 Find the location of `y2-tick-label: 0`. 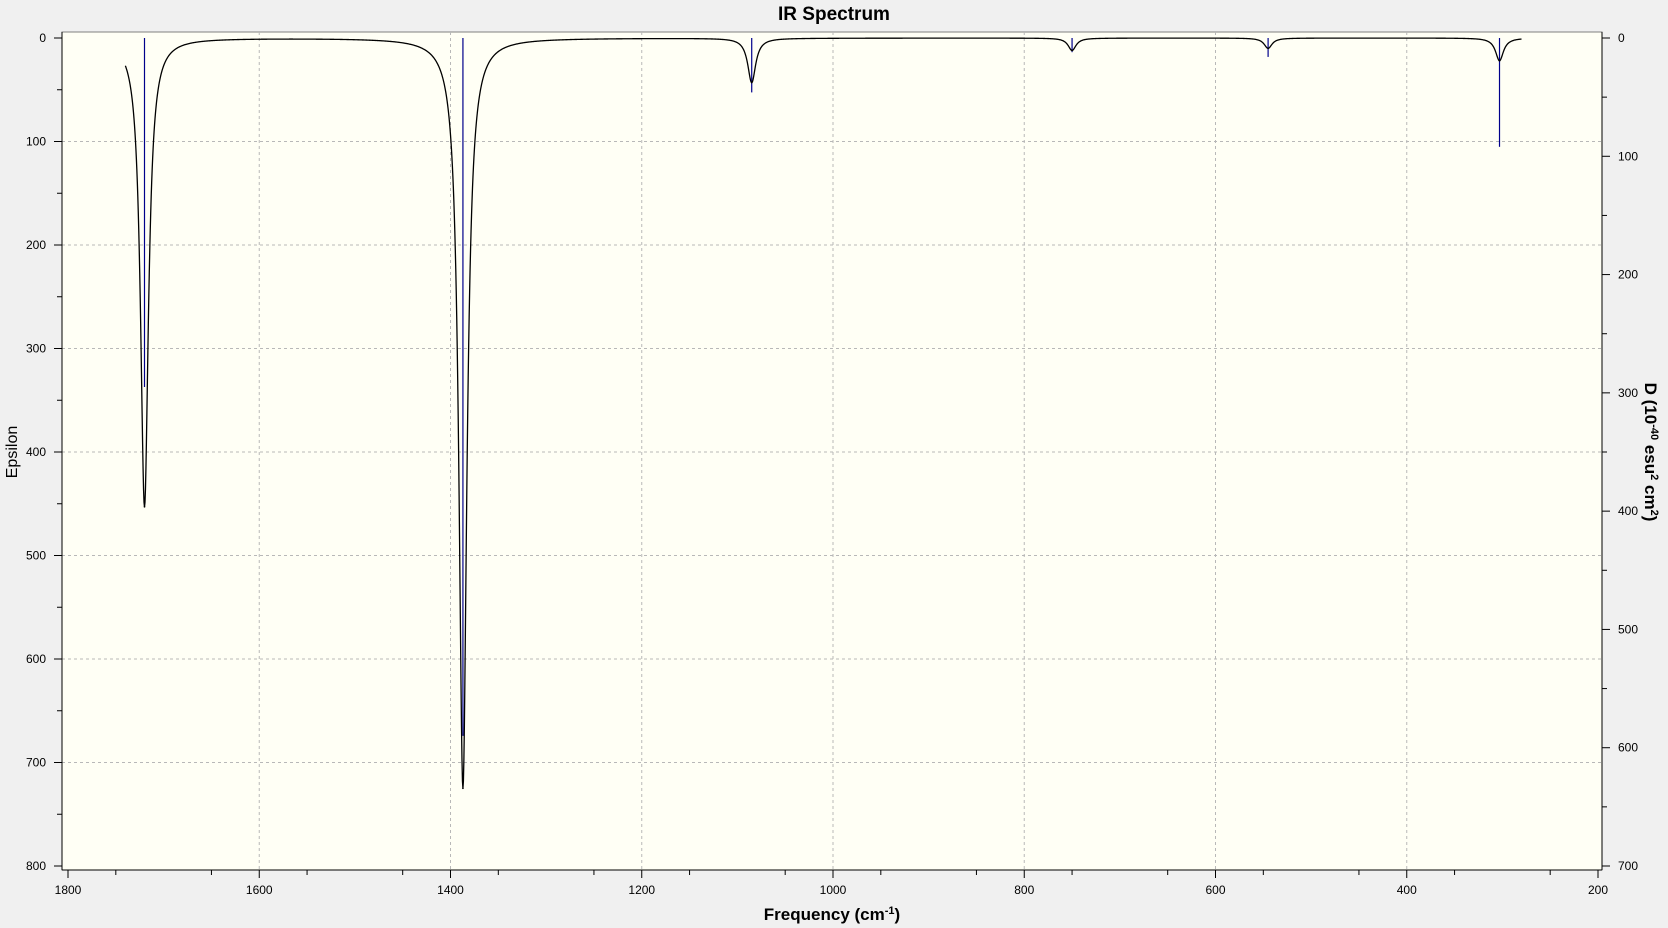

y2-tick-label: 0 is located at coordinates (1621, 38).